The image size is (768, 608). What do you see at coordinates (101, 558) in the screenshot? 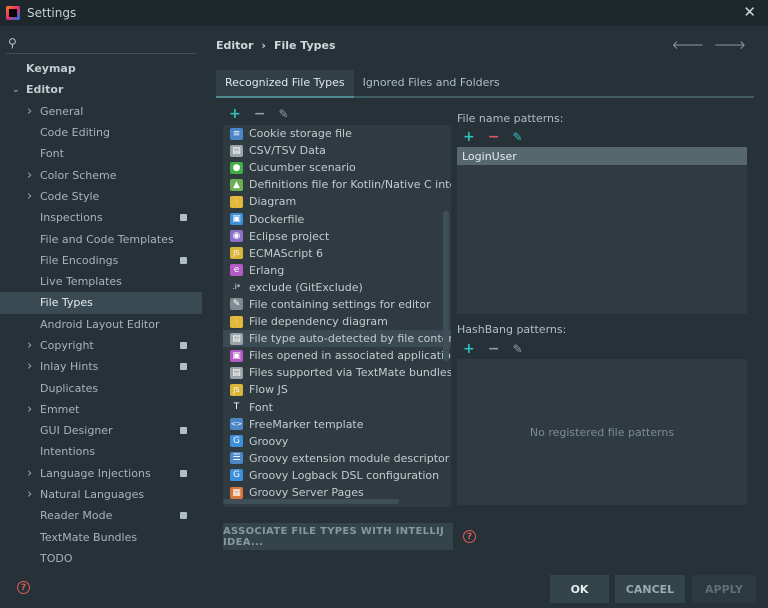
I see `sidebar-item-todo: TODO` at bounding box center [101, 558].